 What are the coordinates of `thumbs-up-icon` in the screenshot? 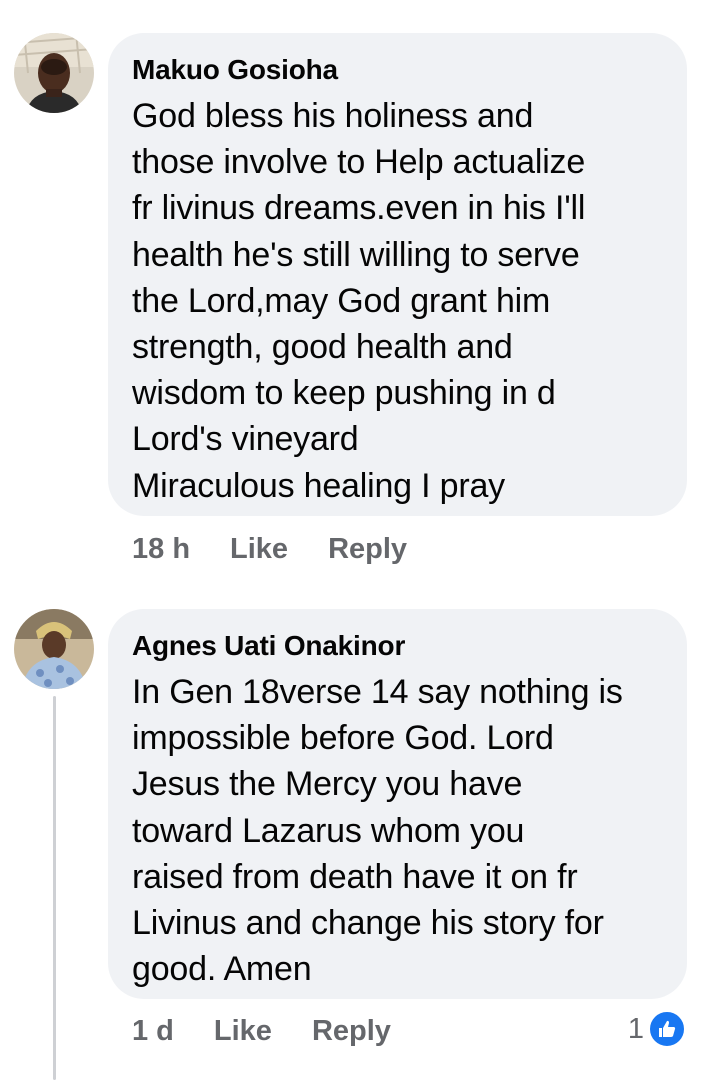 It's located at (667, 1029).